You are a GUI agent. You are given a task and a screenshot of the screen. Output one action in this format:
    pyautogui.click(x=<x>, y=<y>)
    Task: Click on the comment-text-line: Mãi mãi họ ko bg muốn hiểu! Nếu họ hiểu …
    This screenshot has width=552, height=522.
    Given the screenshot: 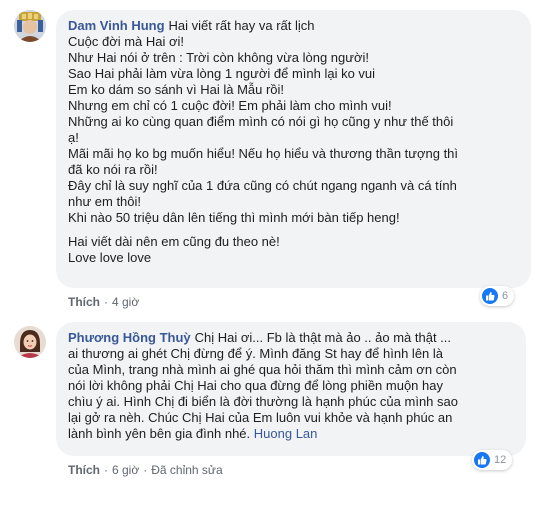 What is the action you would take?
    pyautogui.click(x=263, y=153)
    